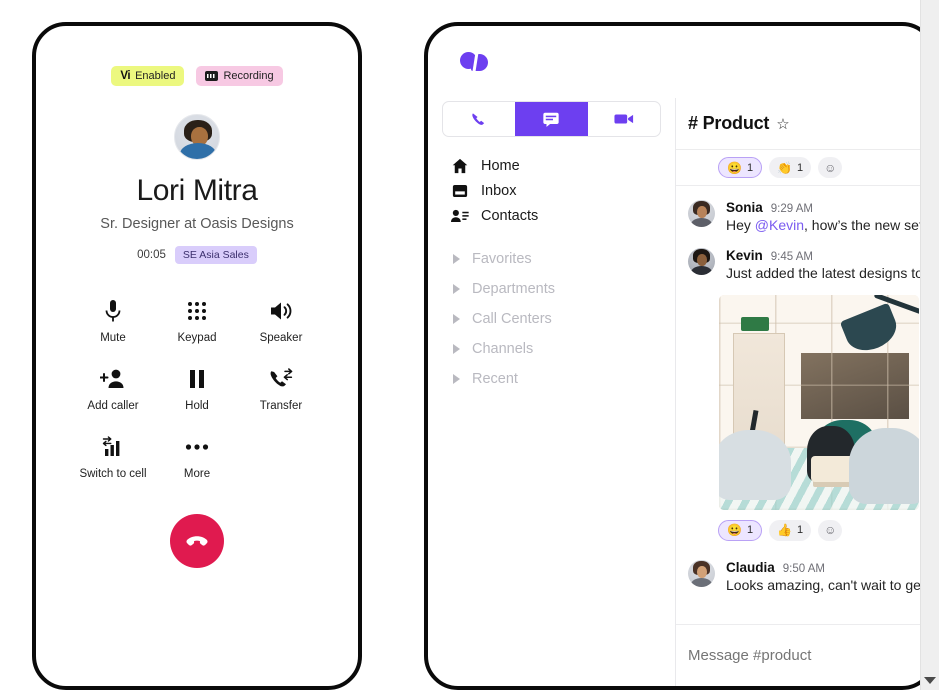  What do you see at coordinates (281, 379) in the screenshot?
I see `call-transfer-icon` at bounding box center [281, 379].